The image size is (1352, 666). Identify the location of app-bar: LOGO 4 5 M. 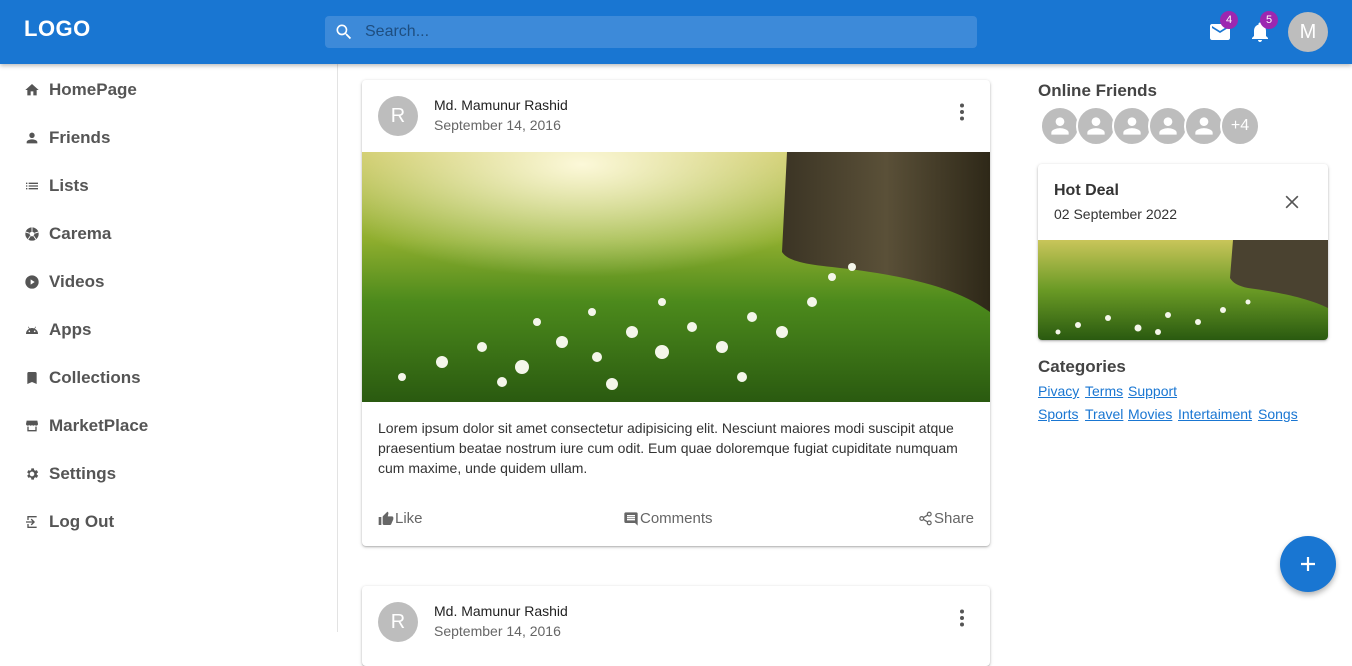
(676, 32).